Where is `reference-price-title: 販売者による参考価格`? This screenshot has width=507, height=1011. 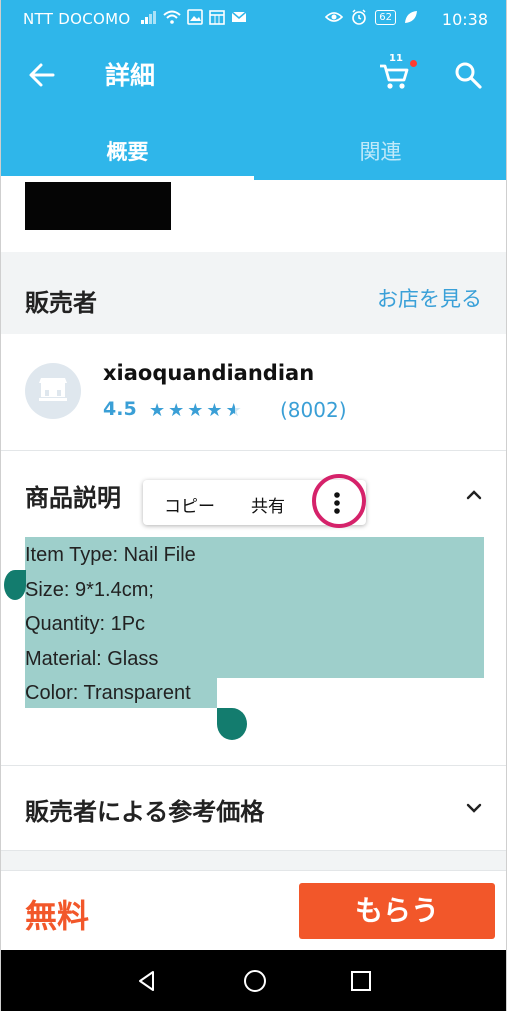 reference-price-title: 販売者による参考価格 is located at coordinates (144, 809).